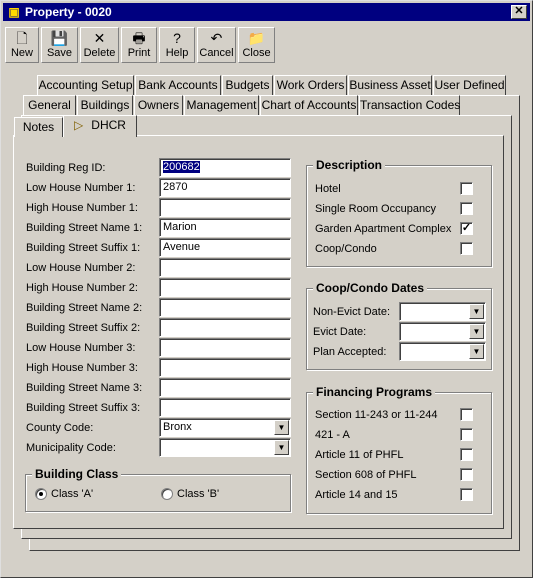  I want to click on high-house-2-label: High House Number 2:, so click(82, 288).